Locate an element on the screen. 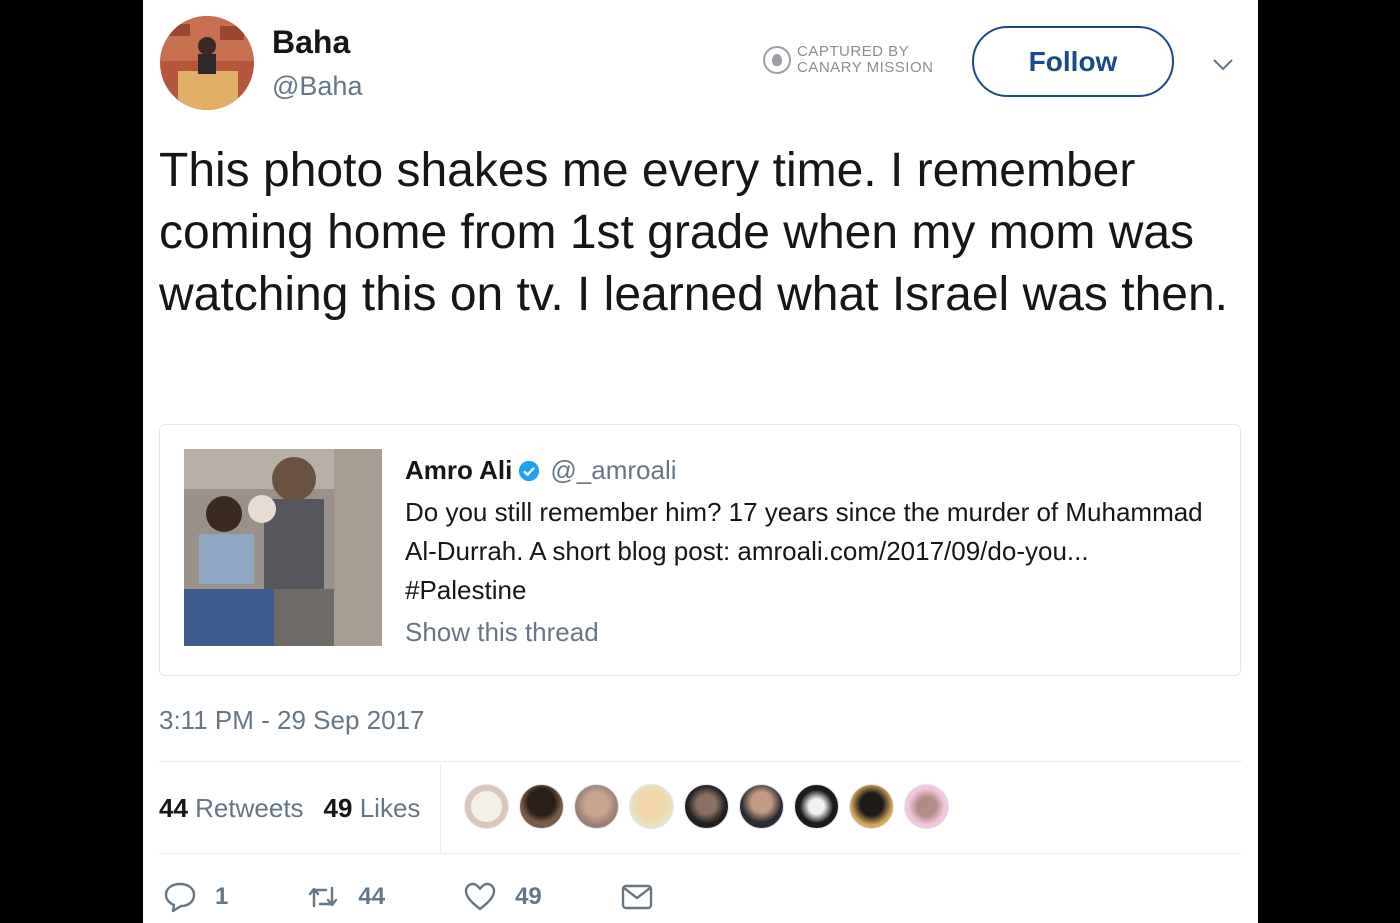 This screenshot has height=923, width=1400. likers-avatars is located at coordinates (706, 806).